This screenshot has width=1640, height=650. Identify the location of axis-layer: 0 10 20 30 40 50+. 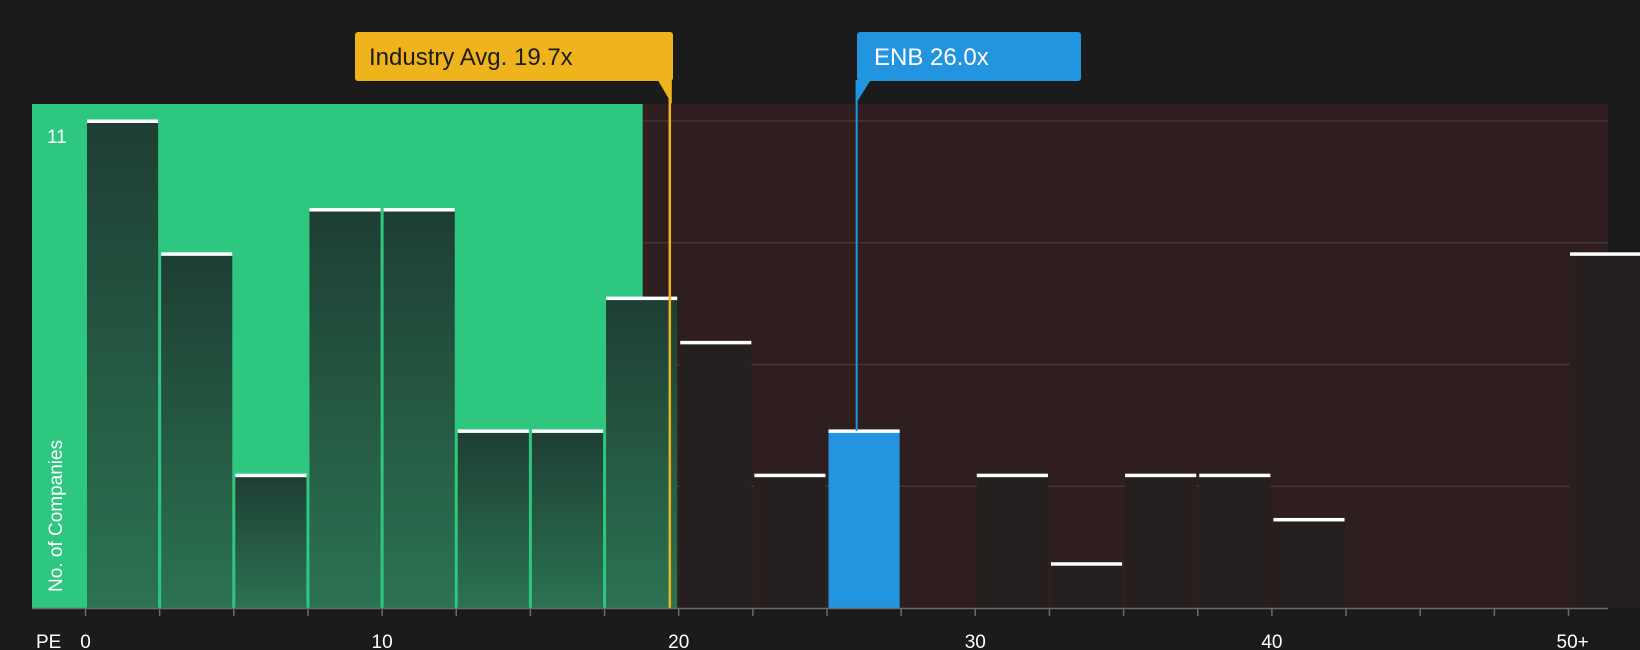
(820, 628).